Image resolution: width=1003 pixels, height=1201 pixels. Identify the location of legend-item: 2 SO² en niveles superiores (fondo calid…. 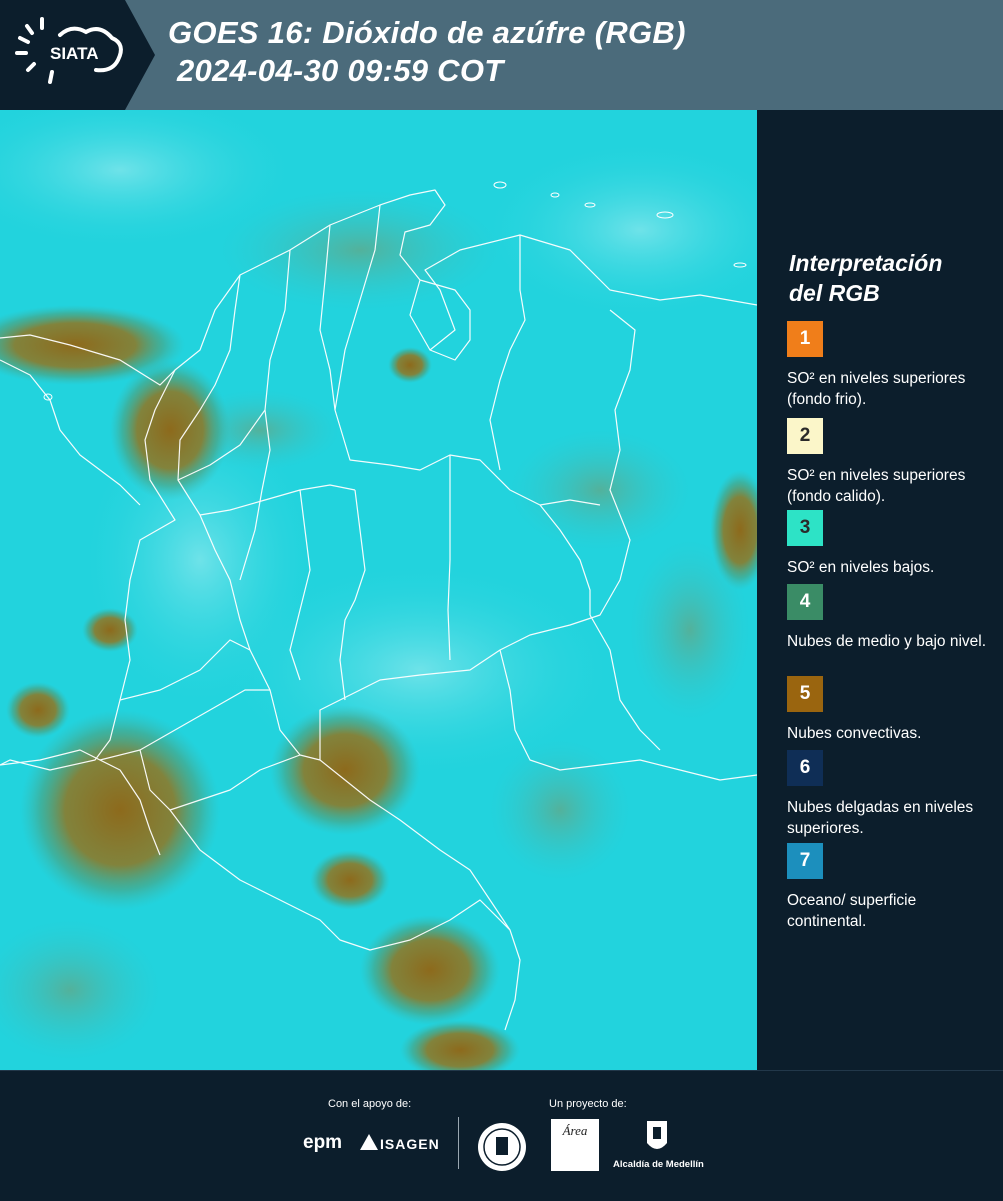
(889, 462).